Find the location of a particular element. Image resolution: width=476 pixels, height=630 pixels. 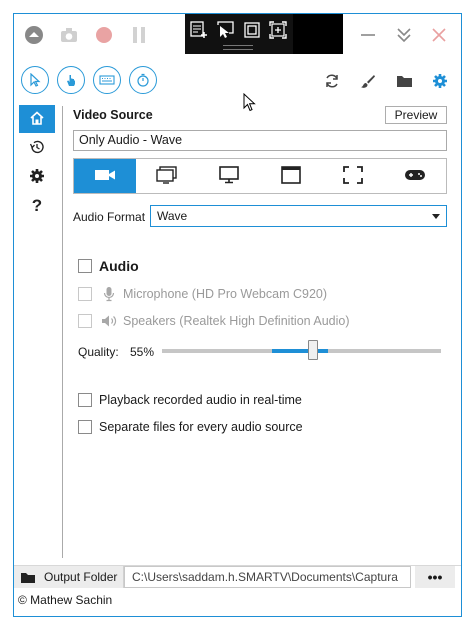

fullscreen-icon is located at coordinates (353, 176).